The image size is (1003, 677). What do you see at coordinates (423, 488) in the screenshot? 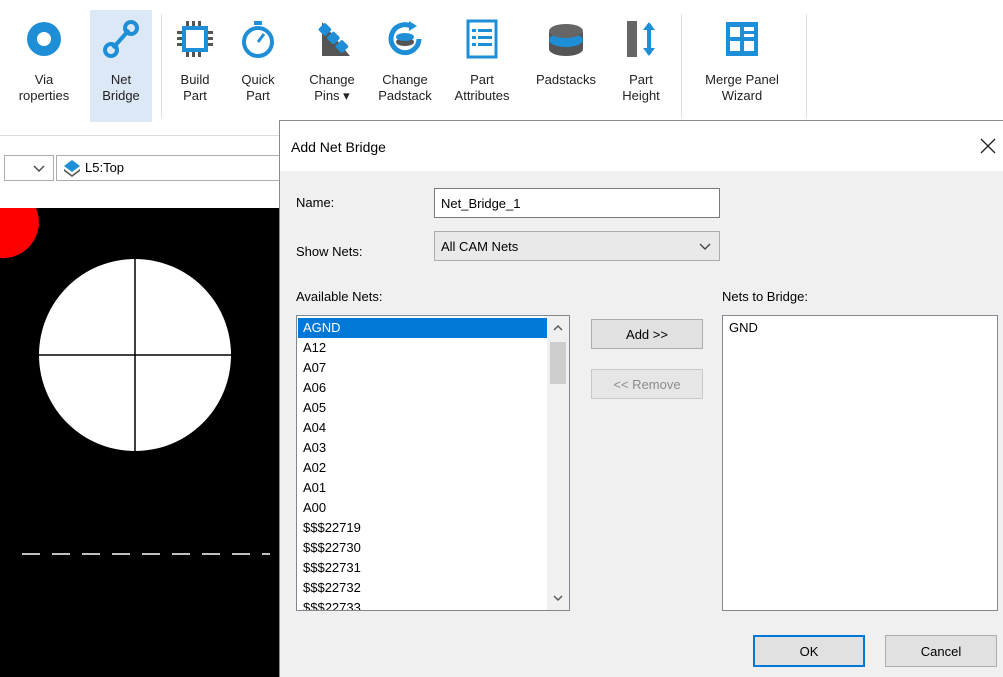
I see `available-net-item: A01` at bounding box center [423, 488].